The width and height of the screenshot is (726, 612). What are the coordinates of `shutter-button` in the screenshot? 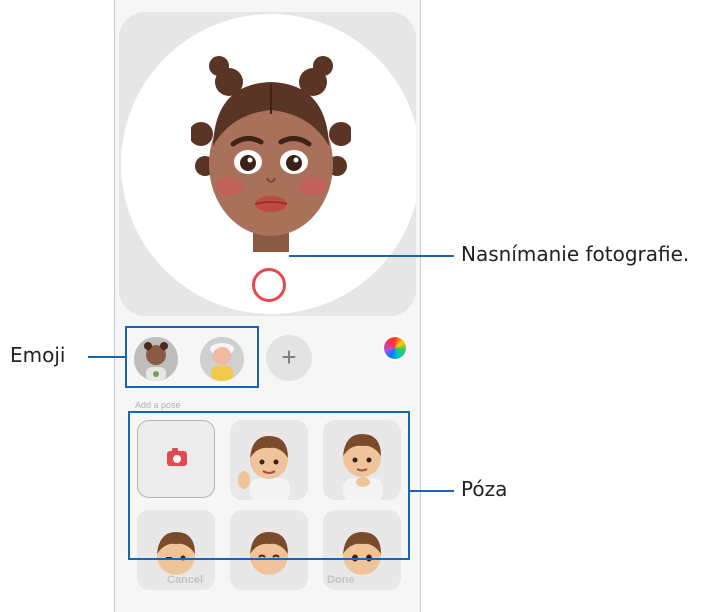 It's located at (269, 285).